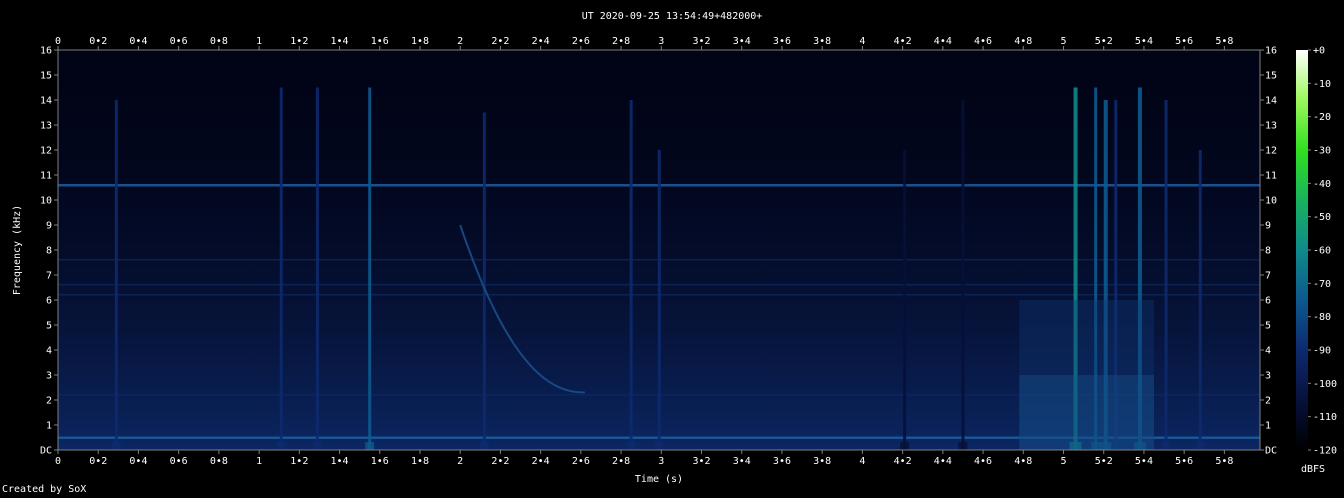 The width and height of the screenshot is (1344, 498). I want to click on x-tick-label-bottom: 0•4, so click(138, 461).